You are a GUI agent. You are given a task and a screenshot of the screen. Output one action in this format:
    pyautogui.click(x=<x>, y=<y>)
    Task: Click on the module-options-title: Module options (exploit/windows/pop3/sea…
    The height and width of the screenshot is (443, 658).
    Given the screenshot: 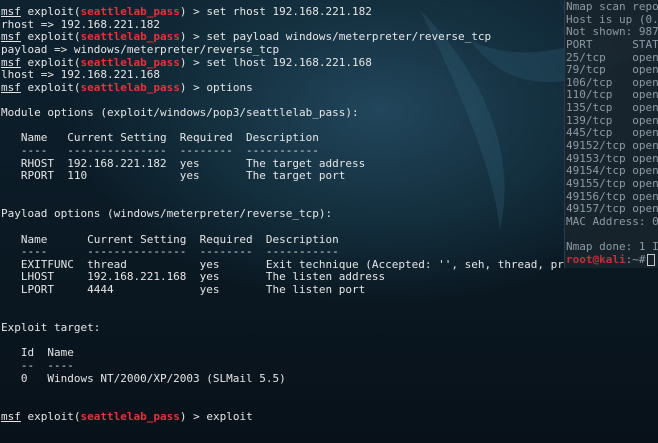 What is the action you would take?
    pyautogui.click(x=180, y=113)
    